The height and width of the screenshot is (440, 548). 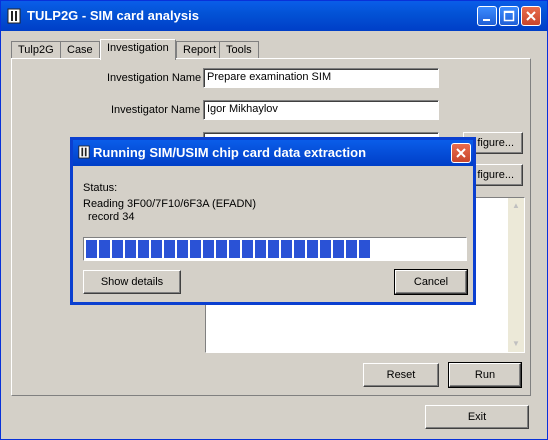 What do you see at coordinates (170, 204) in the screenshot?
I see `status-line-path: Reading 3F00/7F10/6F3A (EFADN)` at bounding box center [170, 204].